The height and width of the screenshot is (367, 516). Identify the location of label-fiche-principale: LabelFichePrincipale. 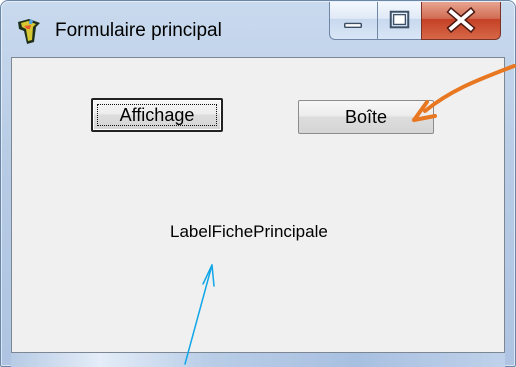
(249, 231).